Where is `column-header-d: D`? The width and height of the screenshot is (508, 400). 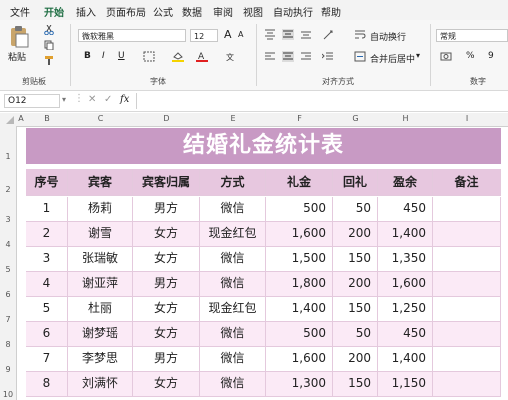
column-header-d: D is located at coordinates (166, 118).